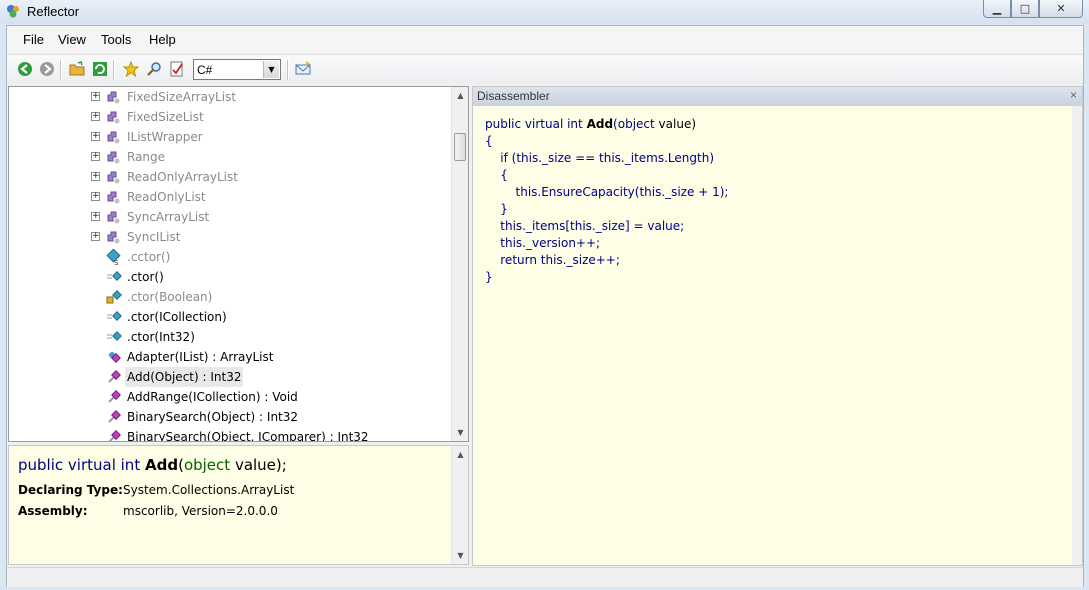 The height and width of the screenshot is (590, 1089). What do you see at coordinates (169, 297) in the screenshot?
I see `tree-node-label: .ctor(Boolean)` at bounding box center [169, 297].